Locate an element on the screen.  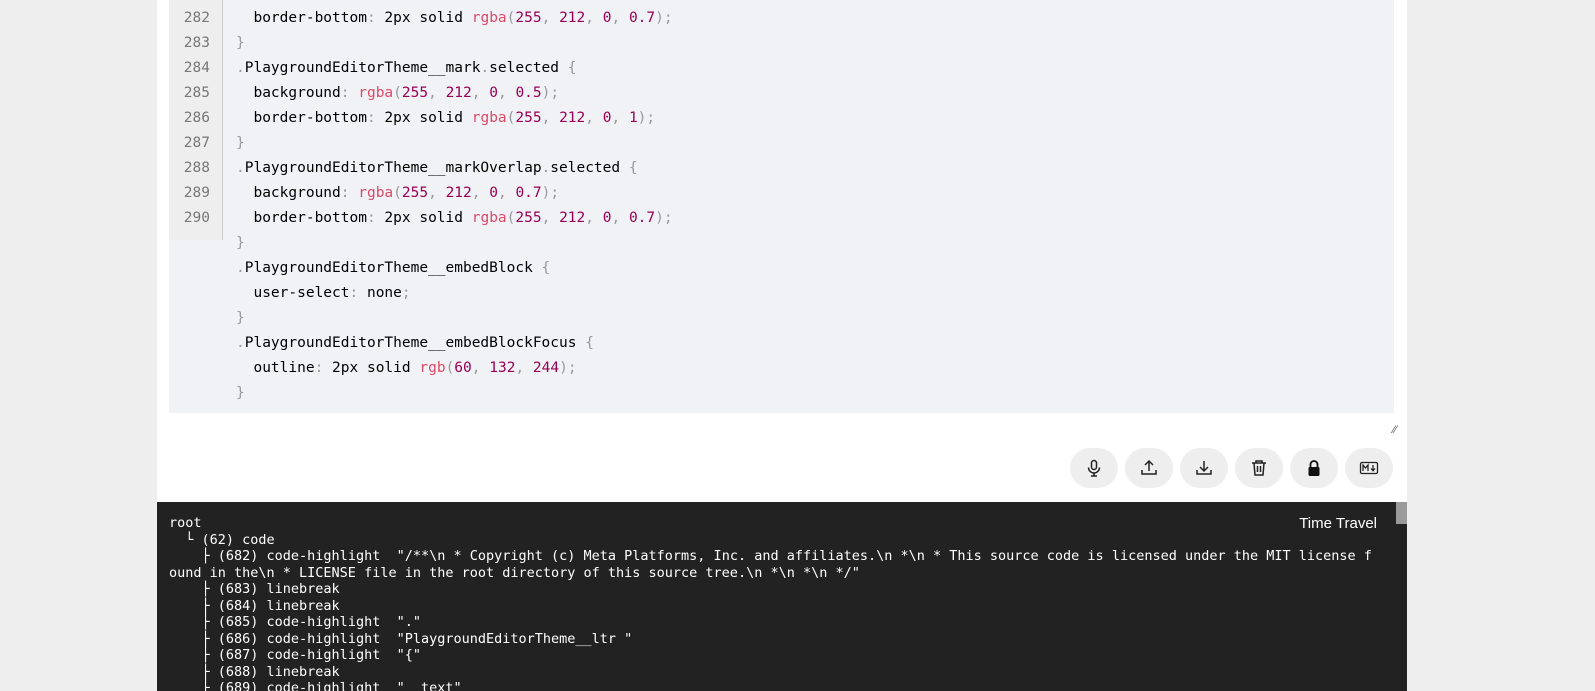
markdown-button is located at coordinates (1369, 468).